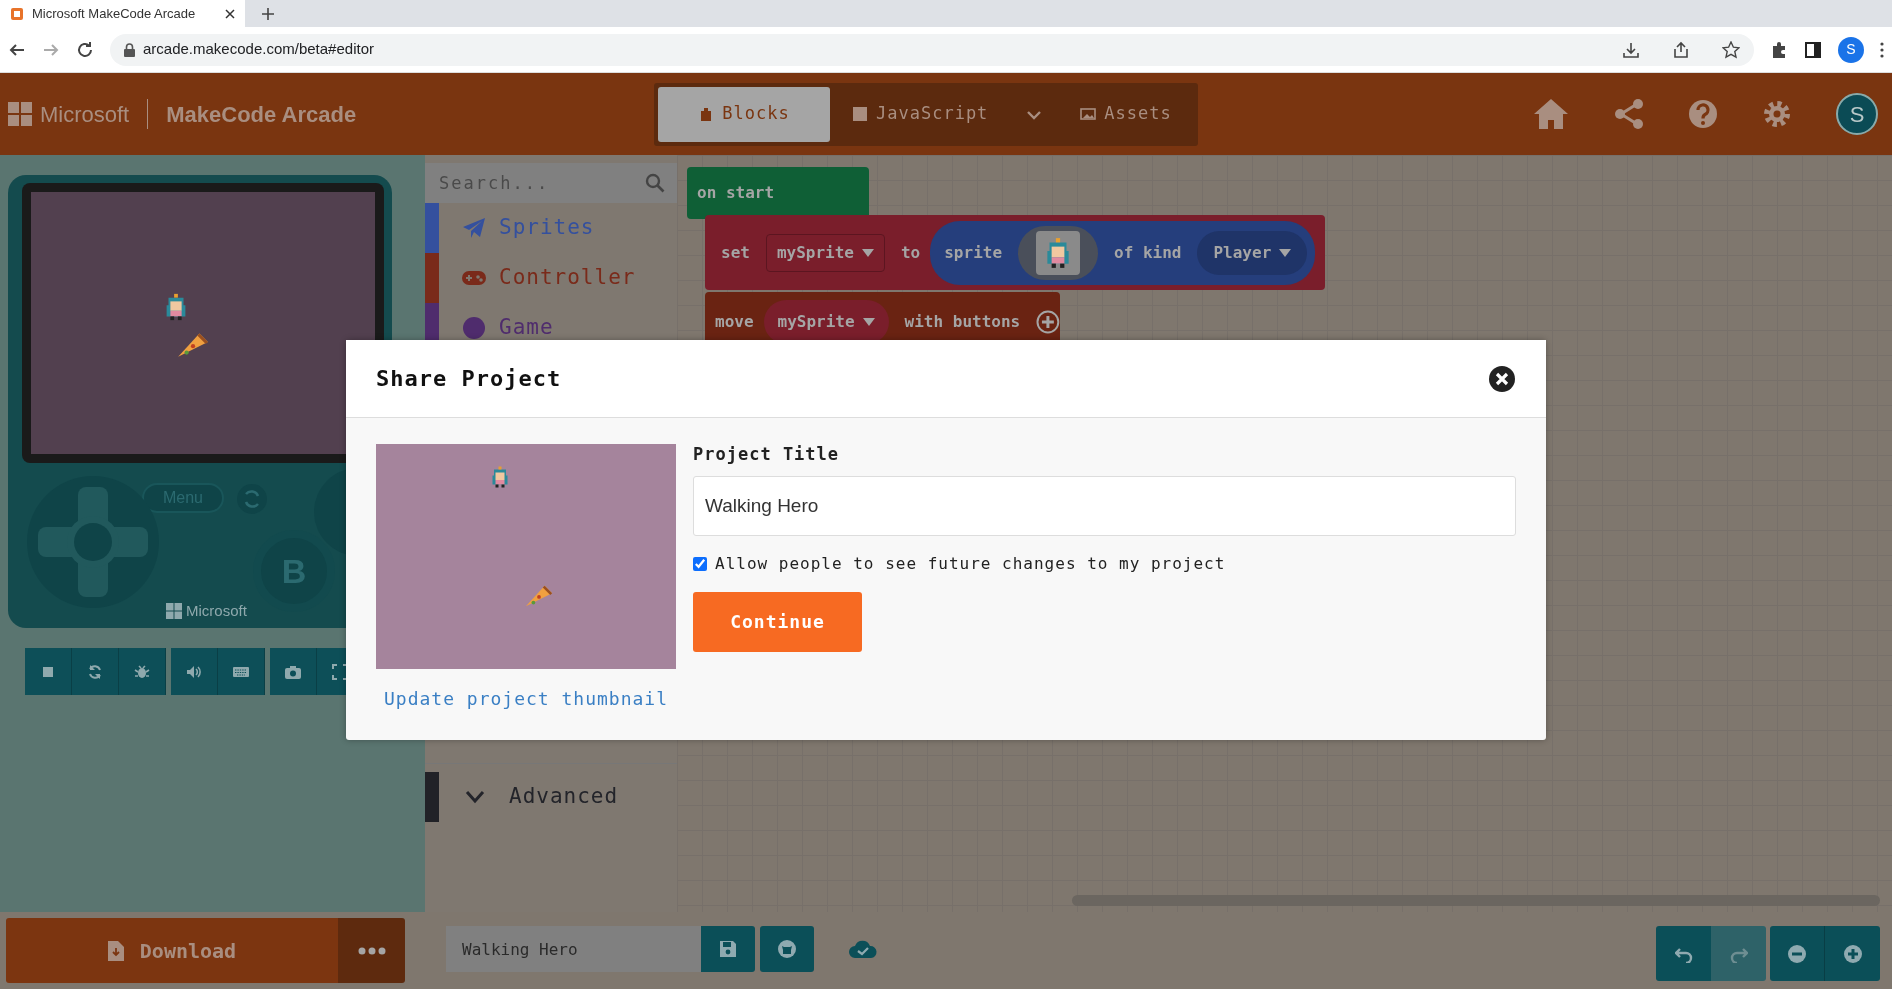  What do you see at coordinates (973, 252) in the screenshot?
I see `block-label: sprite` at bounding box center [973, 252].